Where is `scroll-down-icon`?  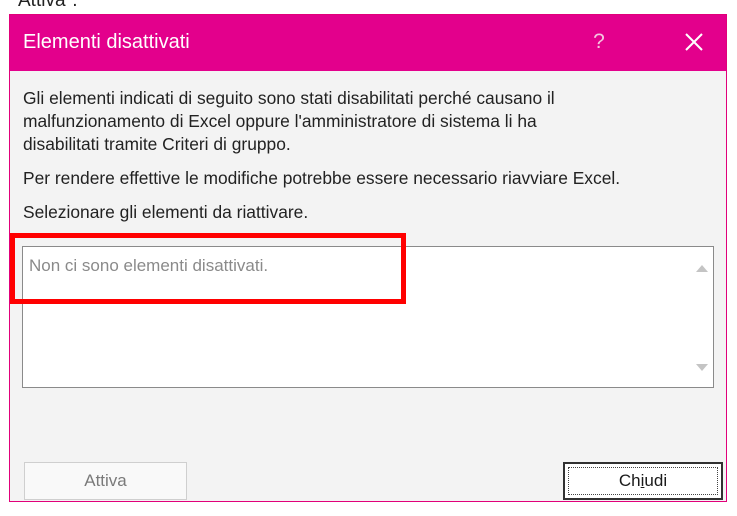 scroll-down-icon is located at coordinates (702, 368).